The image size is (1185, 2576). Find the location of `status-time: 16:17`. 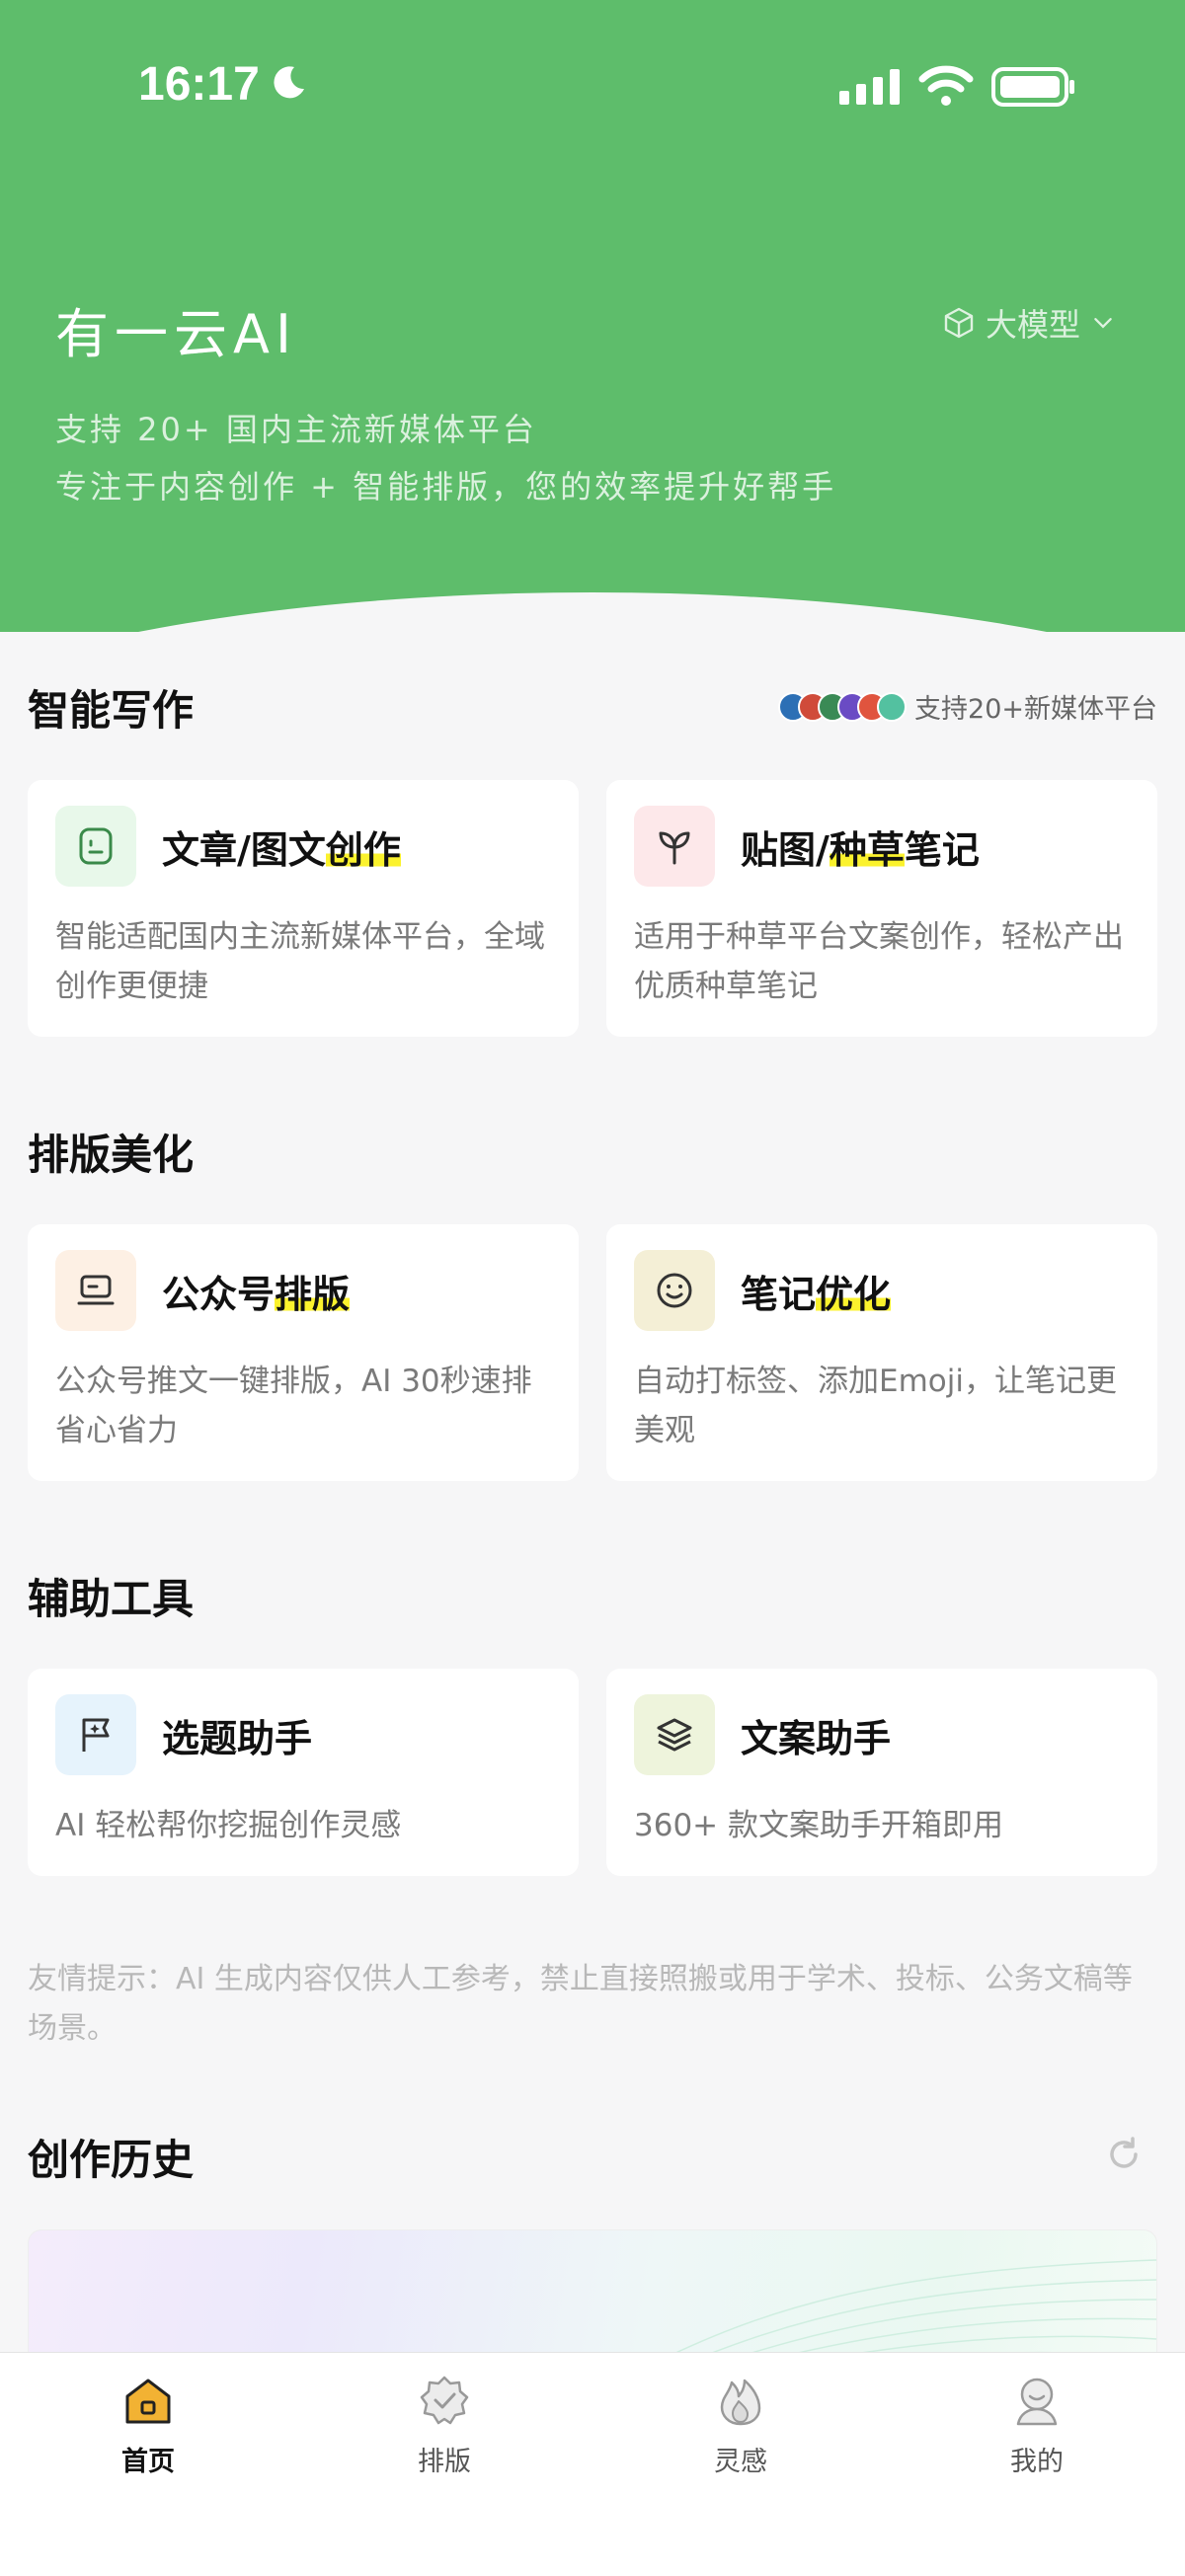

status-time: 16:17 is located at coordinates (199, 84).